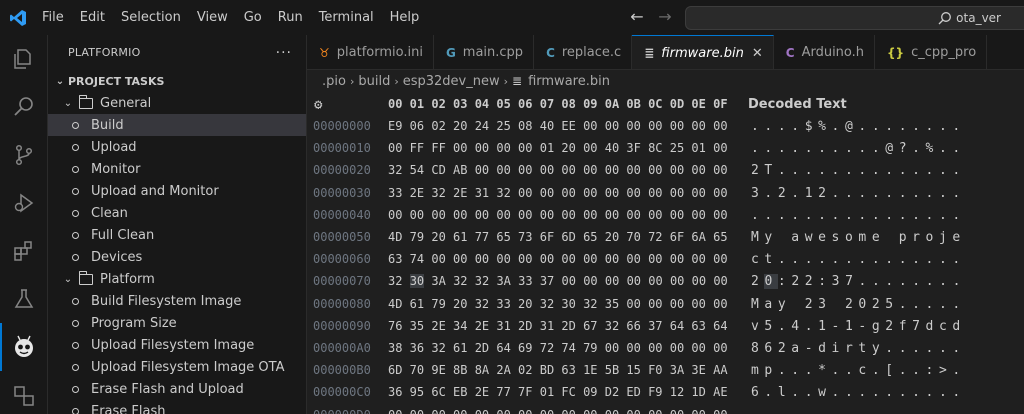 The width and height of the screenshot is (1024, 414). I want to click on project-tasks-section: ⌄ PROJECT TASKS, so click(177, 81).